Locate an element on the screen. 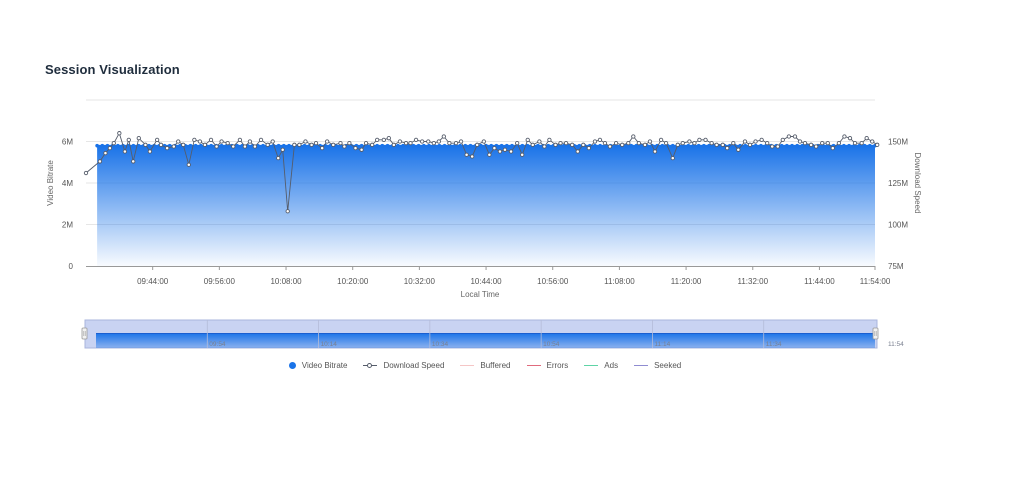 The width and height of the screenshot is (1024, 504). x-tick-label: 11:54:00 is located at coordinates (875, 281).